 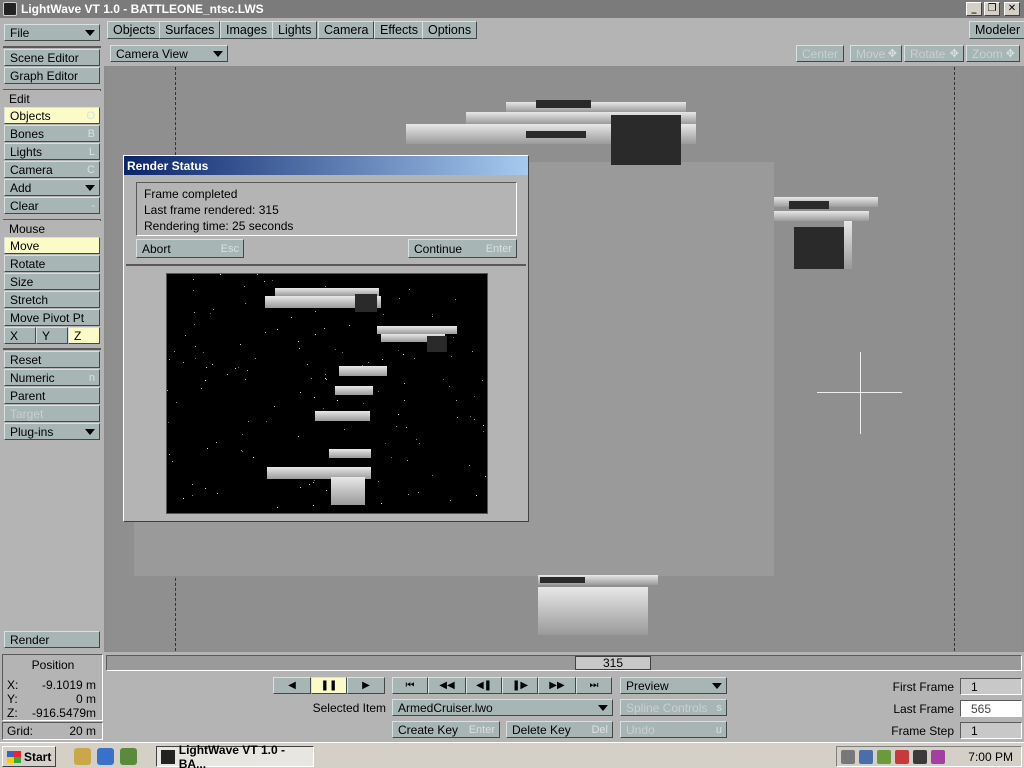 What do you see at coordinates (559, 729) in the screenshot?
I see `delete-key-button: Delete Key Del` at bounding box center [559, 729].